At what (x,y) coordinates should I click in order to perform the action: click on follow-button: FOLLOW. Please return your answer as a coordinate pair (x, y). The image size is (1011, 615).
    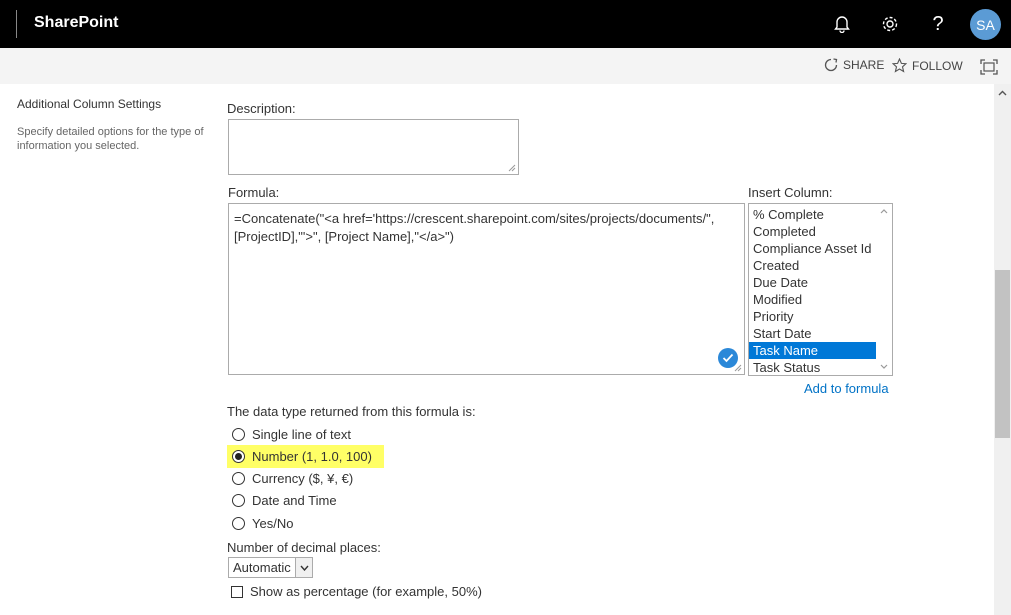
    Looking at the image, I should click on (927, 65).